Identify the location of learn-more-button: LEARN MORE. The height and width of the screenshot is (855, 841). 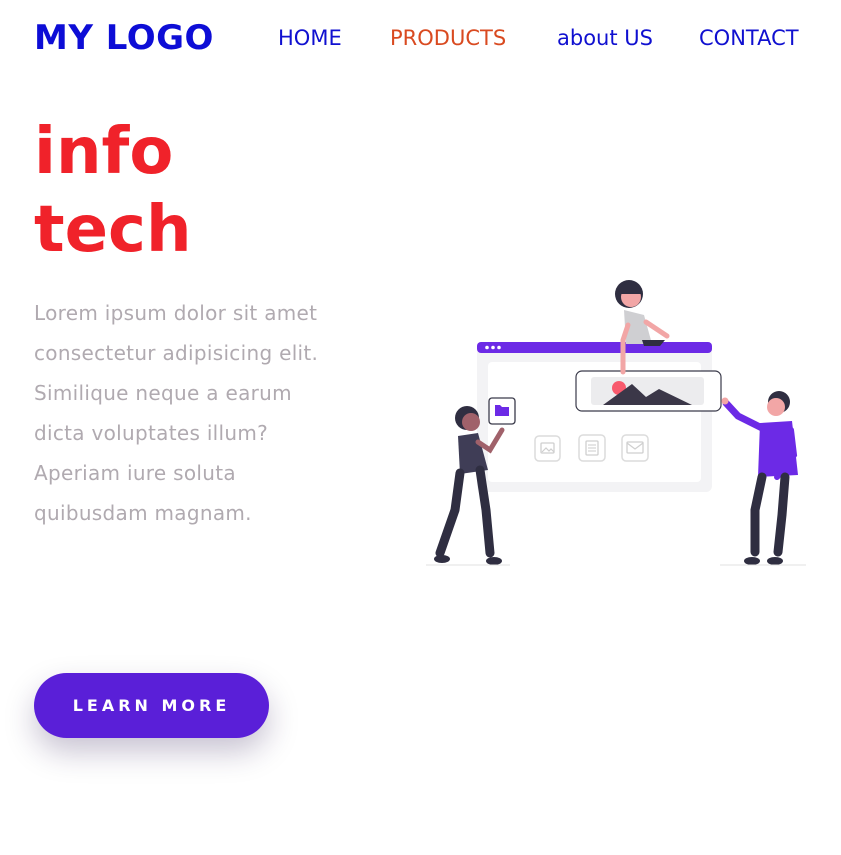
(151, 705).